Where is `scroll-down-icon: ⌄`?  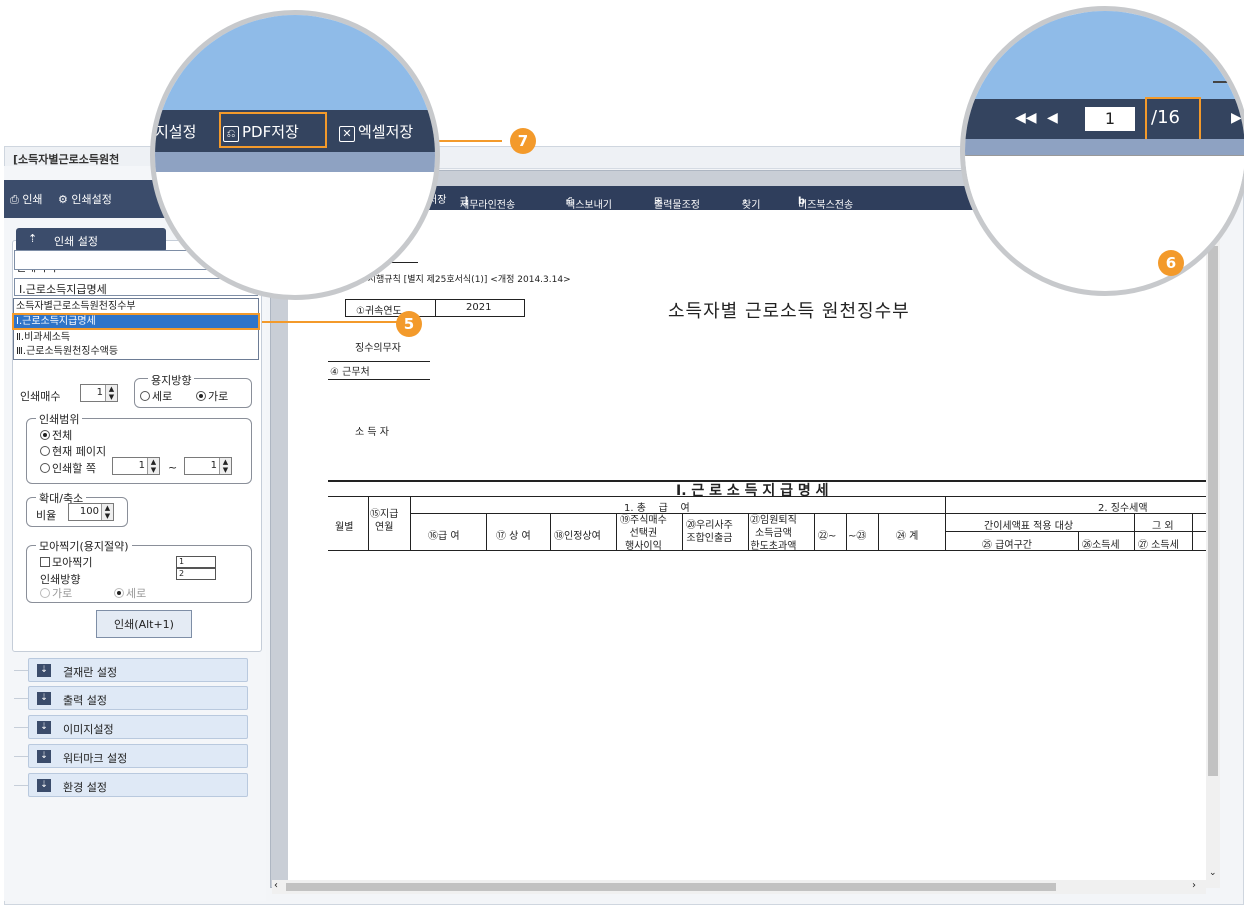
scroll-down-icon: ⌄ is located at coordinates (1213, 873).